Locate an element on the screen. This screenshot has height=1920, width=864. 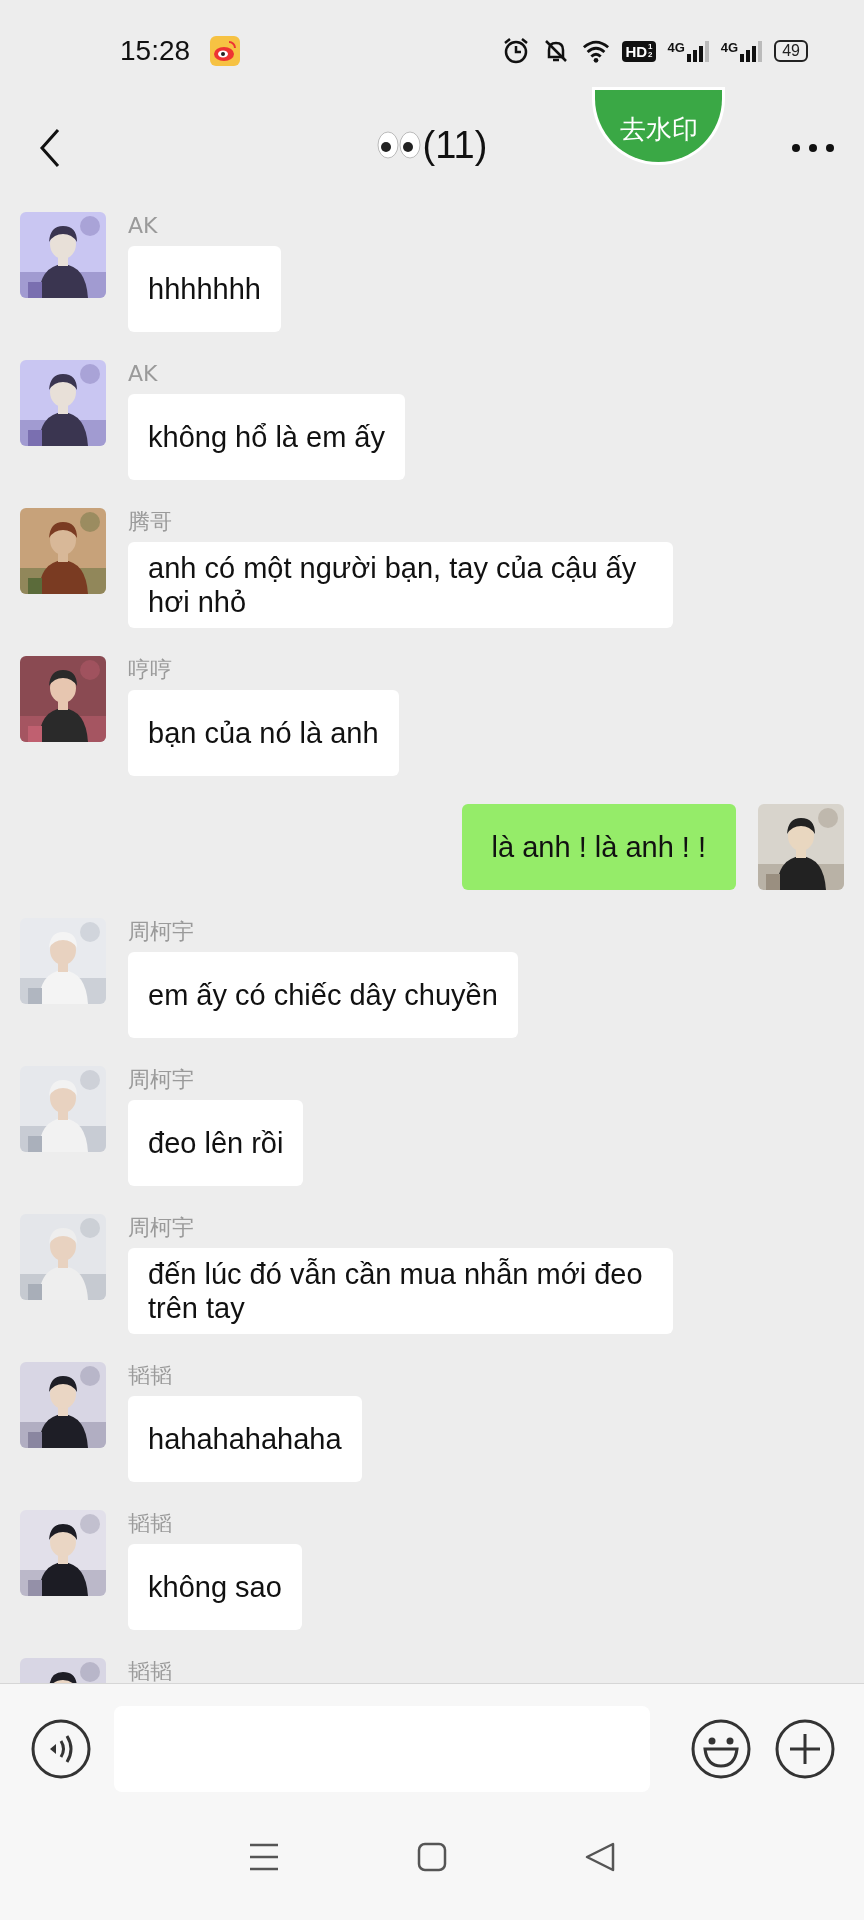
sender-name: 哼哼 is located at coordinates (150, 670).